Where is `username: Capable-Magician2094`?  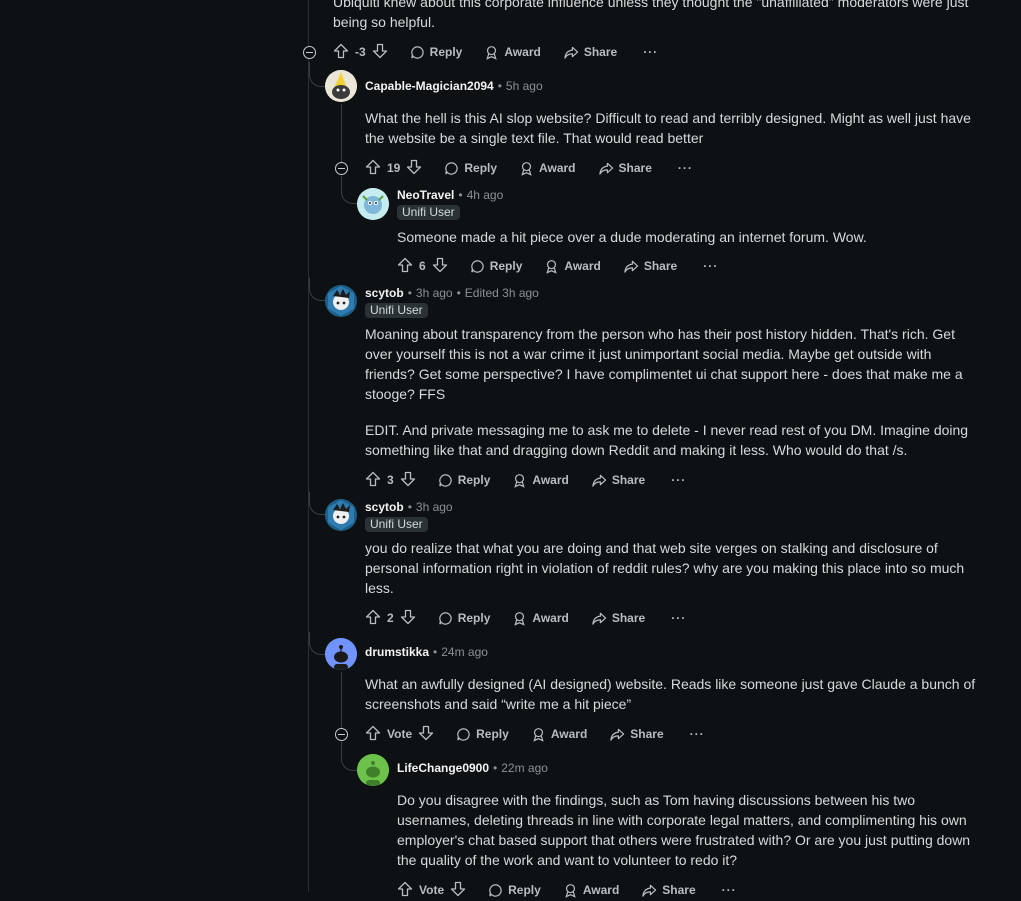
username: Capable-Magician2094 is located at coordinates (429, 86).